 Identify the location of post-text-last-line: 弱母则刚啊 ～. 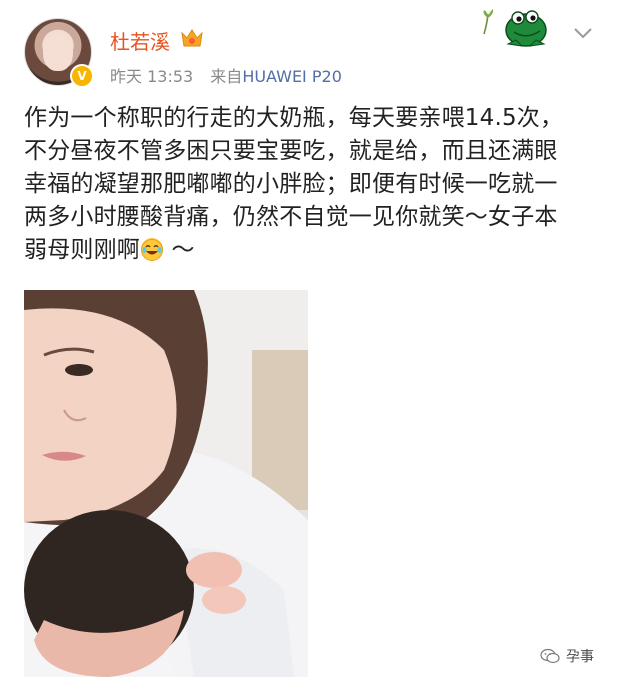
(309, 250).